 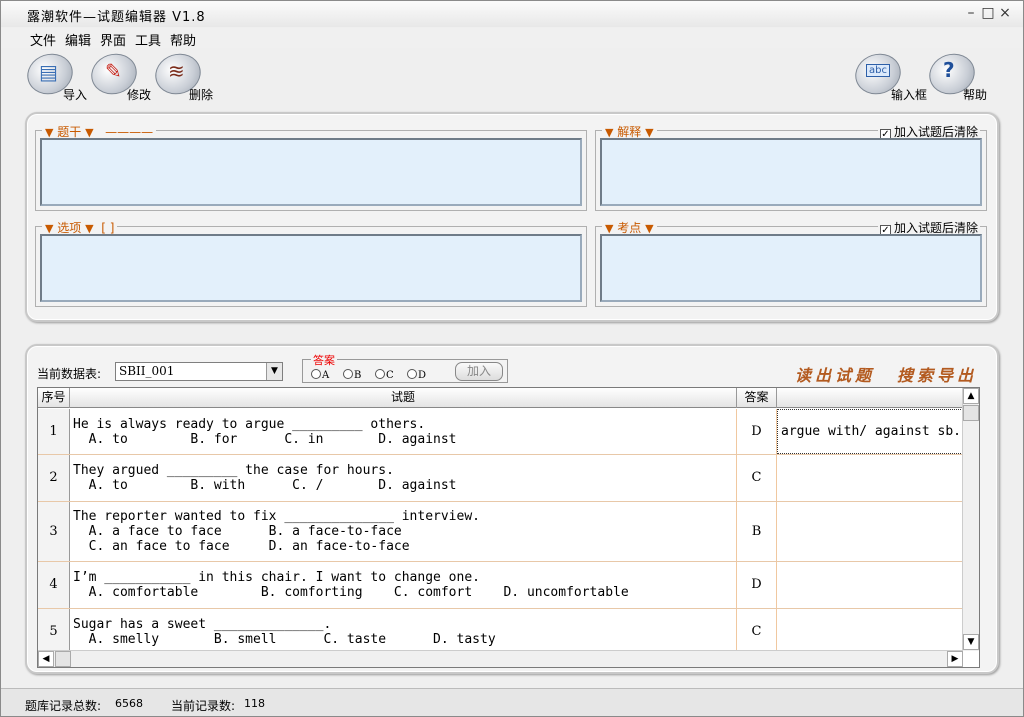 I want to click on keypoint-group: ▼ 考点 ▼ ✓ 加入试题后清除, so click(x=791, y=263).